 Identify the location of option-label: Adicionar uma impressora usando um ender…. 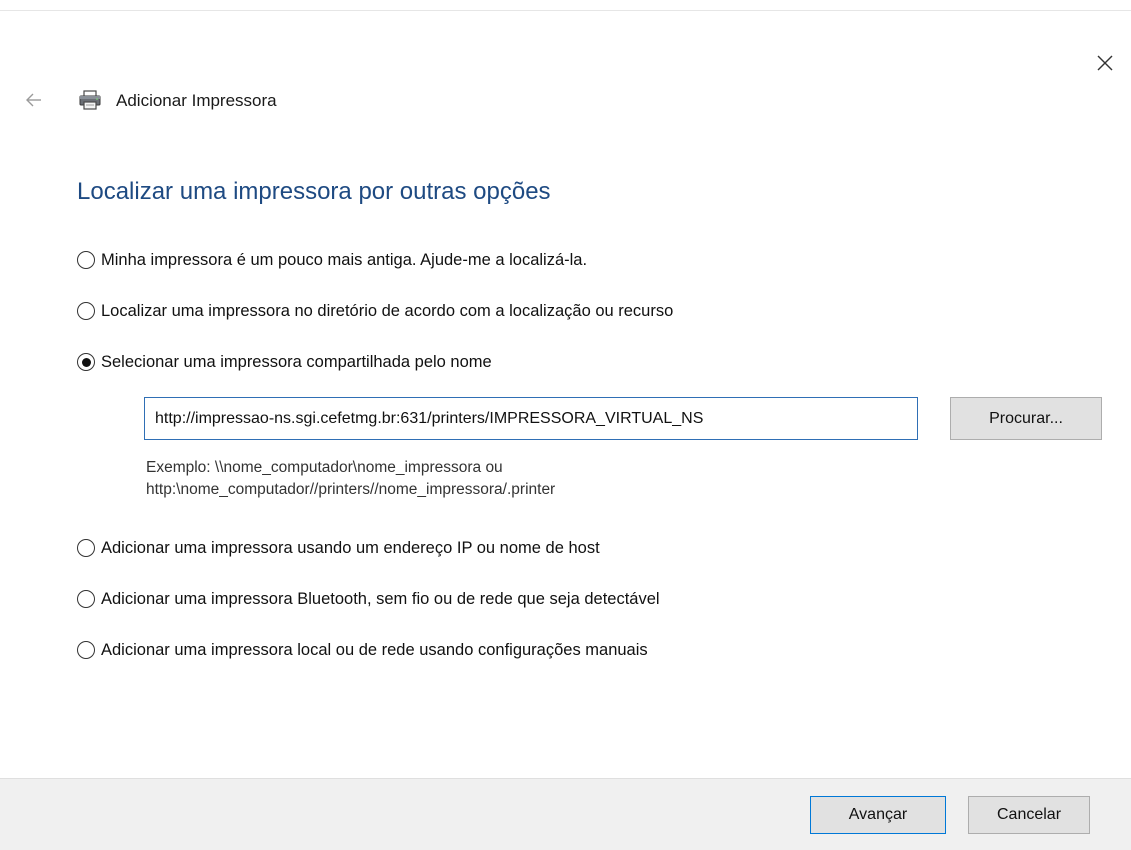
(350, 547).